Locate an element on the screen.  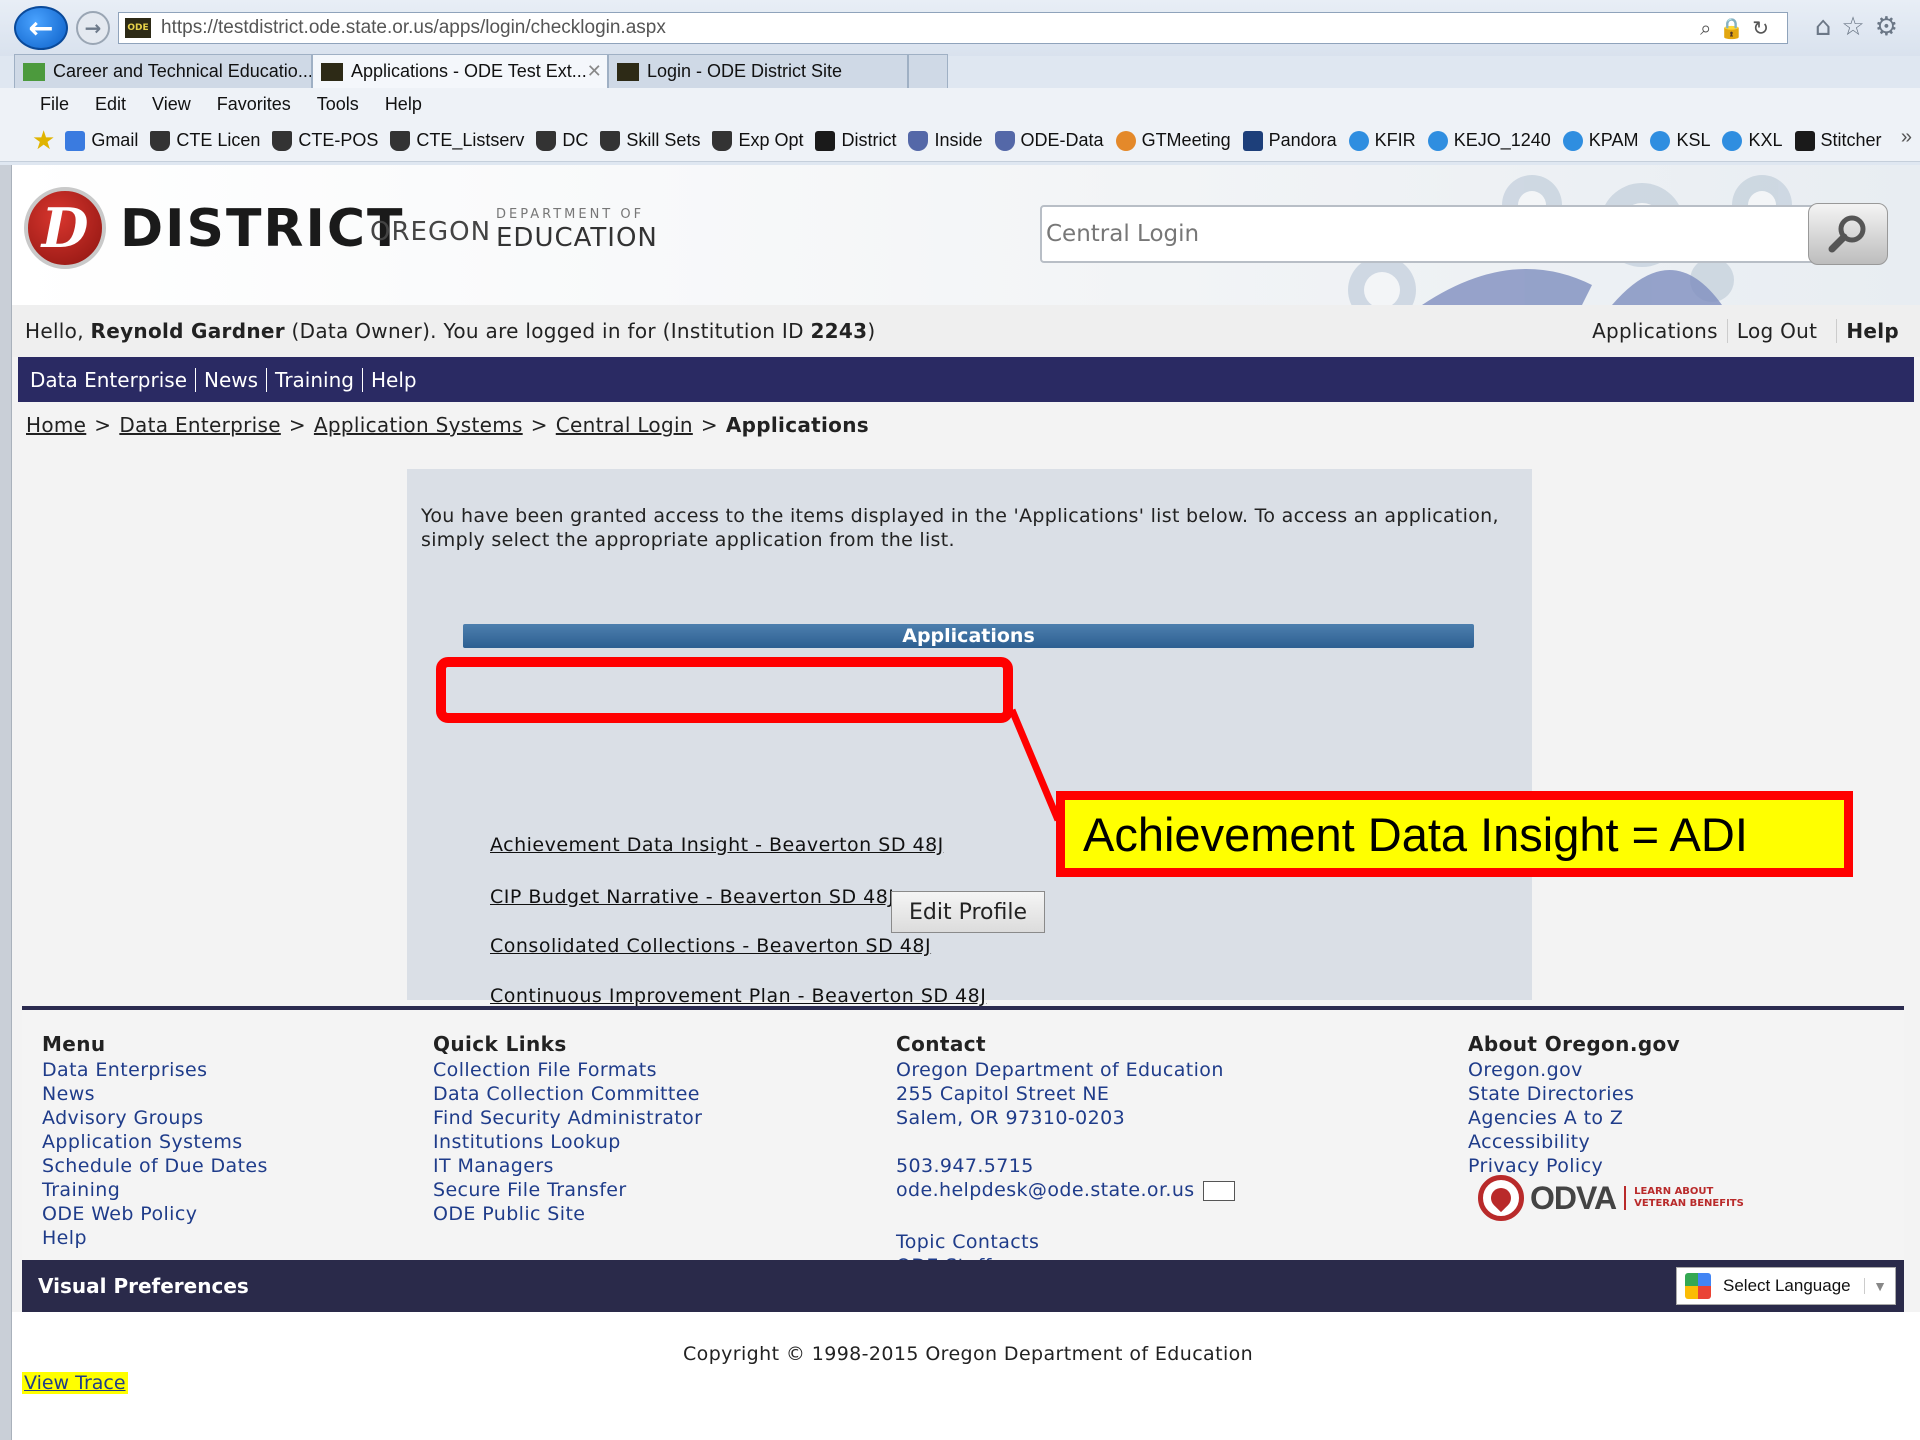
breadcrumb-data-enterprise: Data Enterprise is located at coordinates (200, 425).